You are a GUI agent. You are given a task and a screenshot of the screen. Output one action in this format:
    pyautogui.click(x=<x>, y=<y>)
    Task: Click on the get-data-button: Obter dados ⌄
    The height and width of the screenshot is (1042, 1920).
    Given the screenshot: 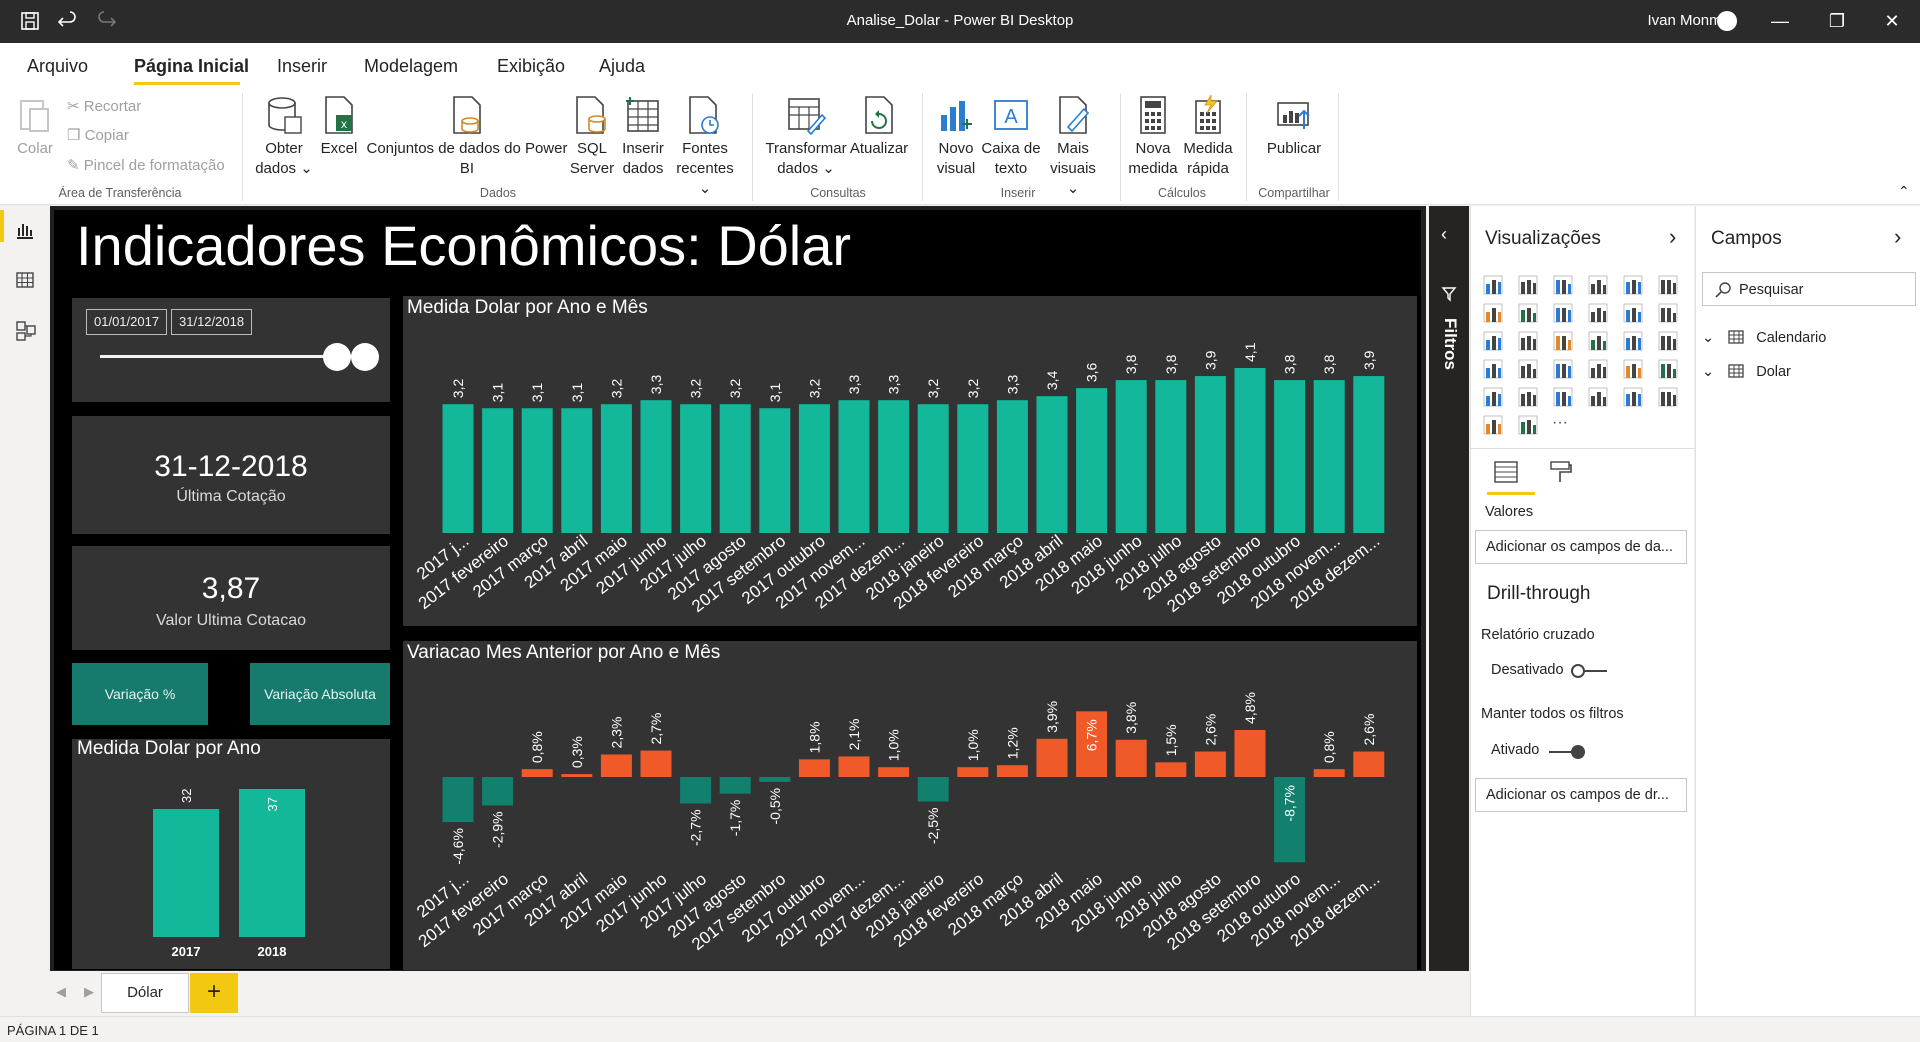 What is the action you would take?
    pyautogui.click(x=284, y=137)
    